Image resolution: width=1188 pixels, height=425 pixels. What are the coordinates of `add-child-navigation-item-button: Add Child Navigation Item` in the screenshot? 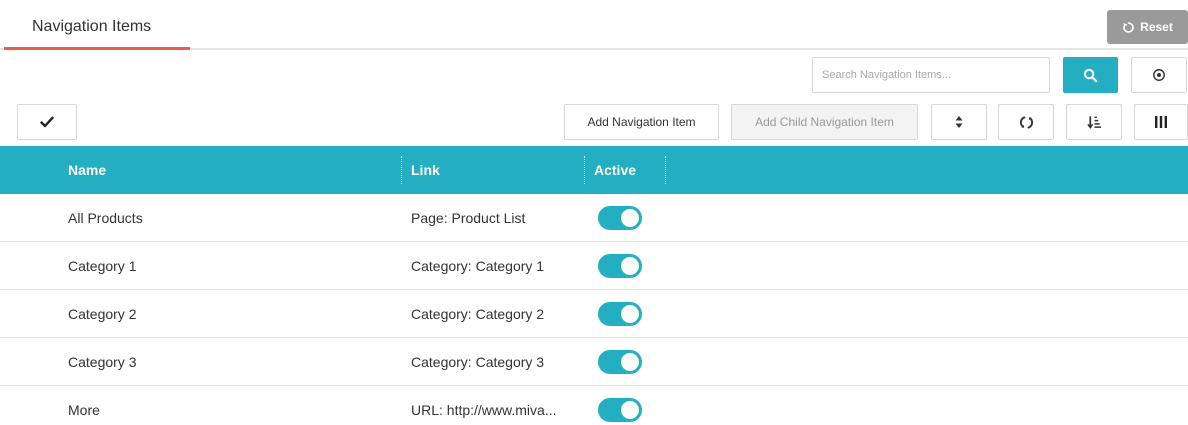 It's located at (824, 122).